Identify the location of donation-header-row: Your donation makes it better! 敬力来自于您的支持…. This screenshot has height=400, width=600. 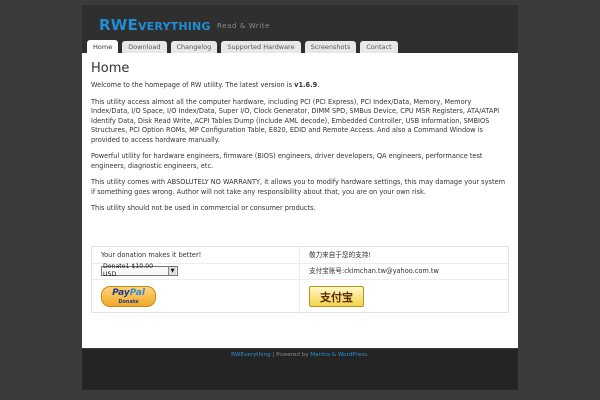
(300, 255).